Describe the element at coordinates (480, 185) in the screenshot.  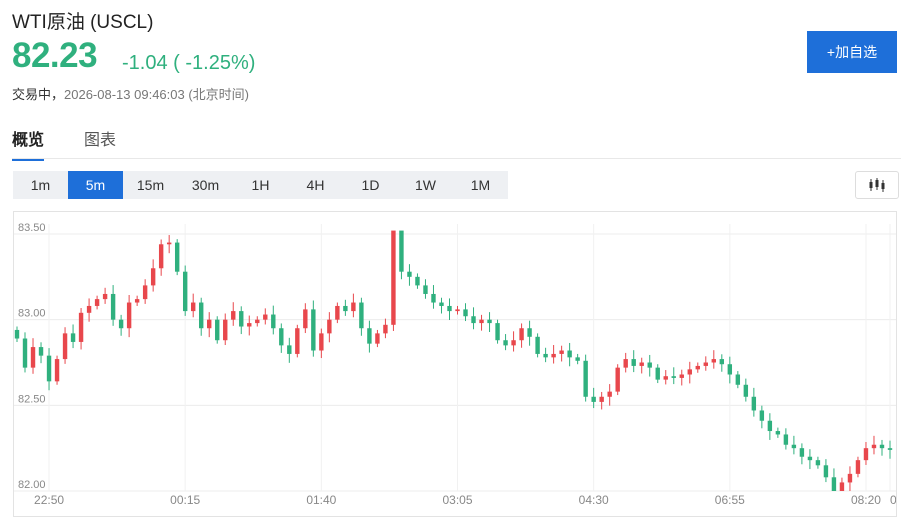
I see `interval-1mo: 1M` at that location.